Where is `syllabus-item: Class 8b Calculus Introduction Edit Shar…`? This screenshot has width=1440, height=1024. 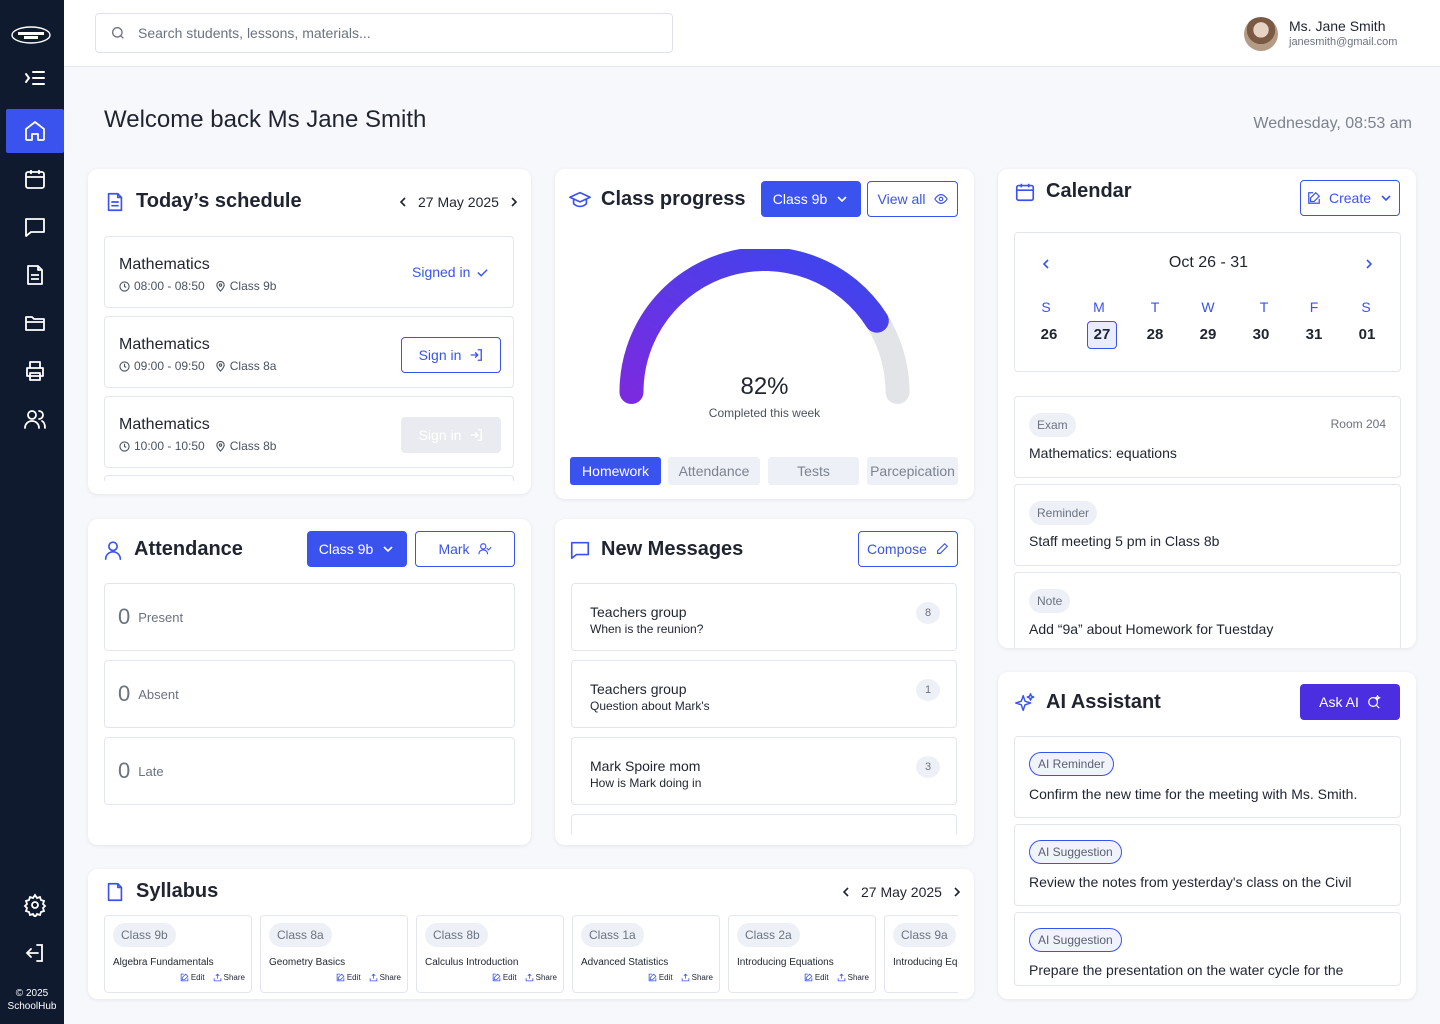 syllabus-item: Class 8b Calculus Introduction Edit Shar… is located at coordinates (490, 954).